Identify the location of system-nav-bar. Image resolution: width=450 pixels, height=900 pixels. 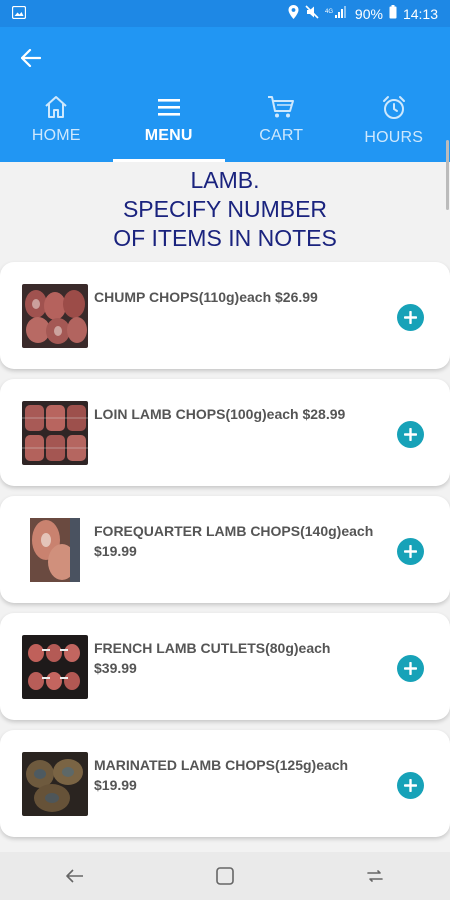
(225, 876).